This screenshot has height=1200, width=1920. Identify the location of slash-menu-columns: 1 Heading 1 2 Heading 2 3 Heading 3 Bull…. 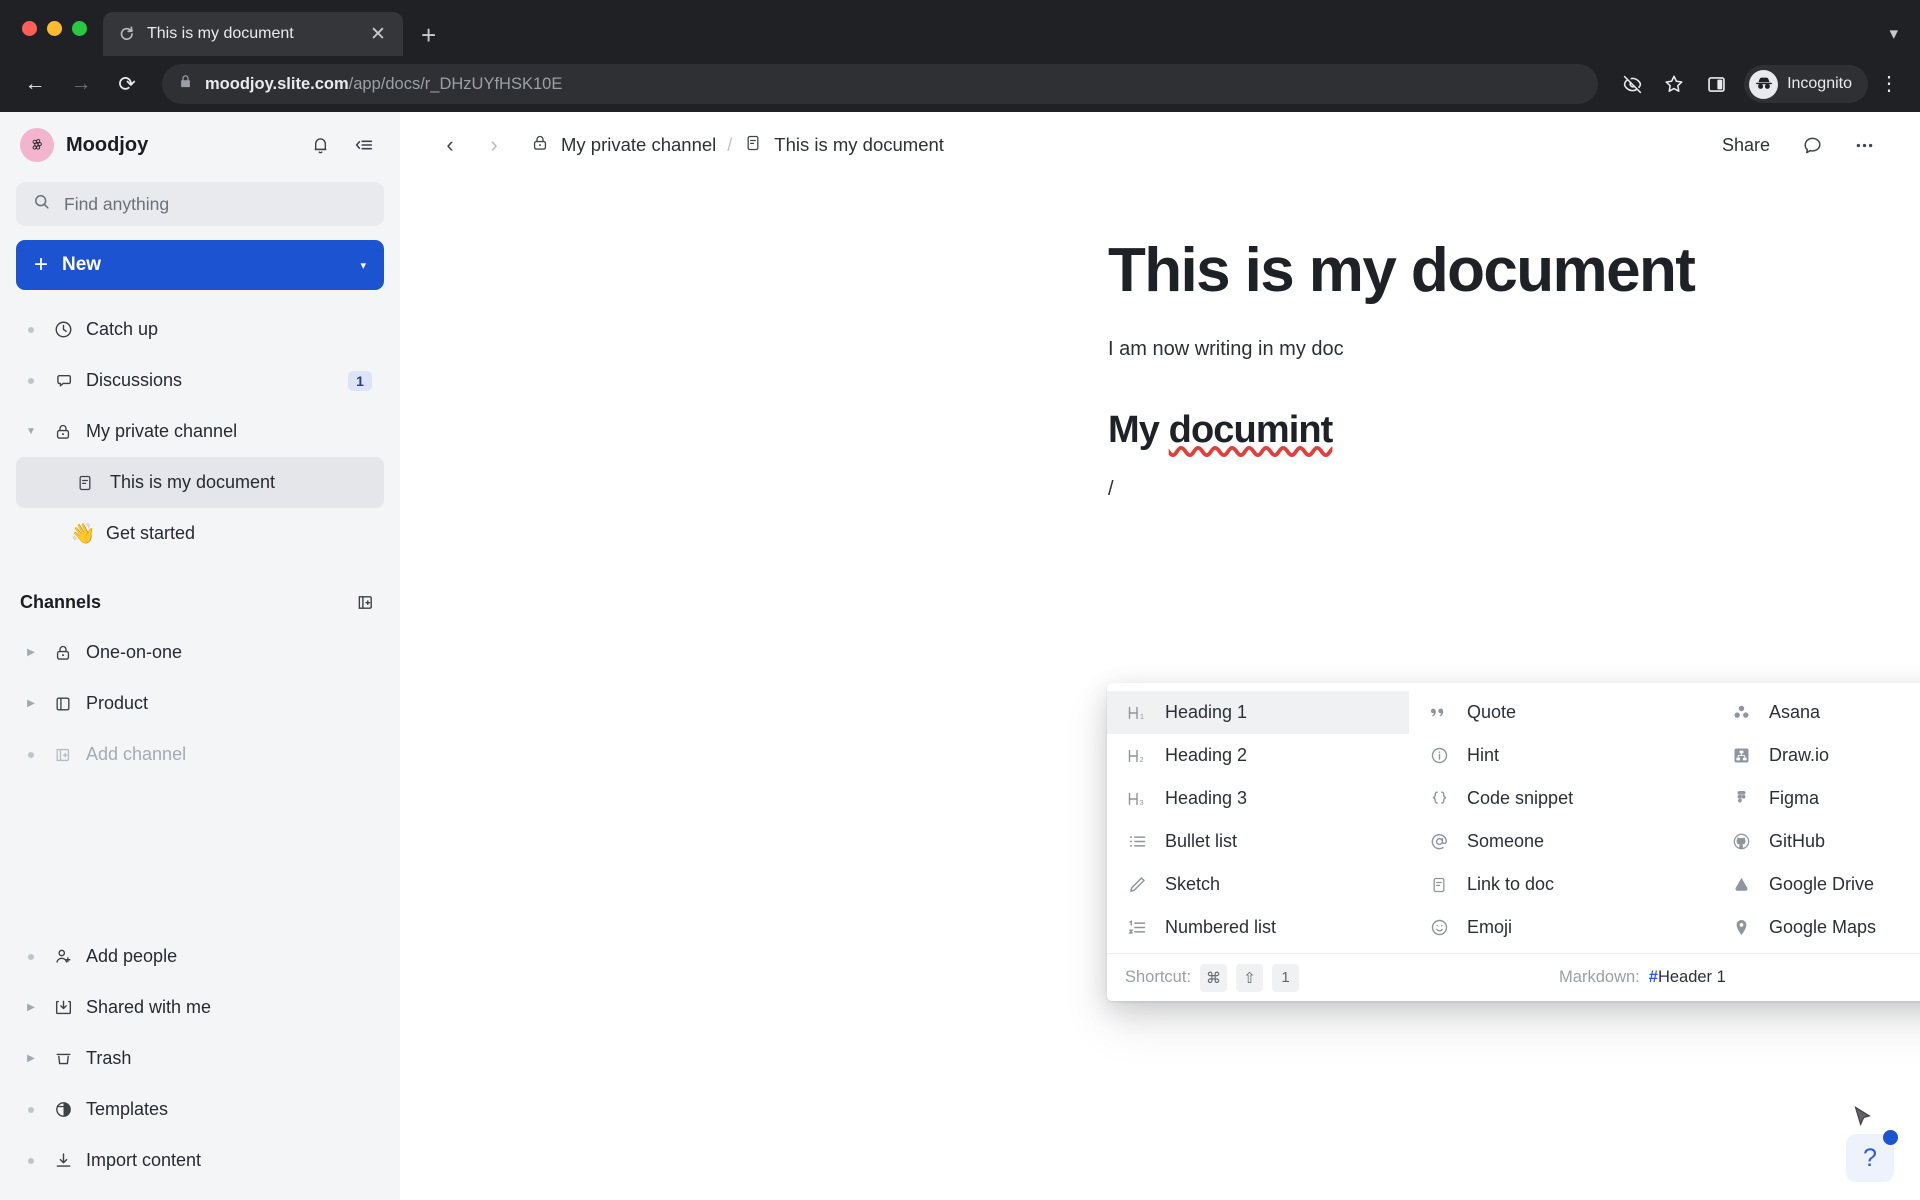
(1513, 818).